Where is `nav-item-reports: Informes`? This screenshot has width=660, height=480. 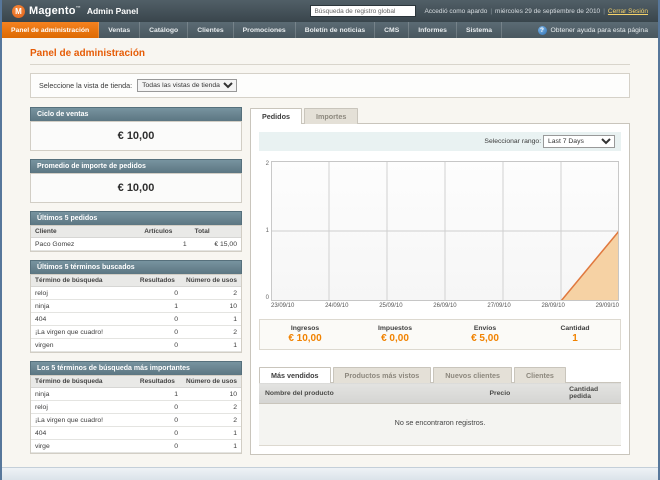
nav-item-reports: Informes is located at coordinates (433, 30).